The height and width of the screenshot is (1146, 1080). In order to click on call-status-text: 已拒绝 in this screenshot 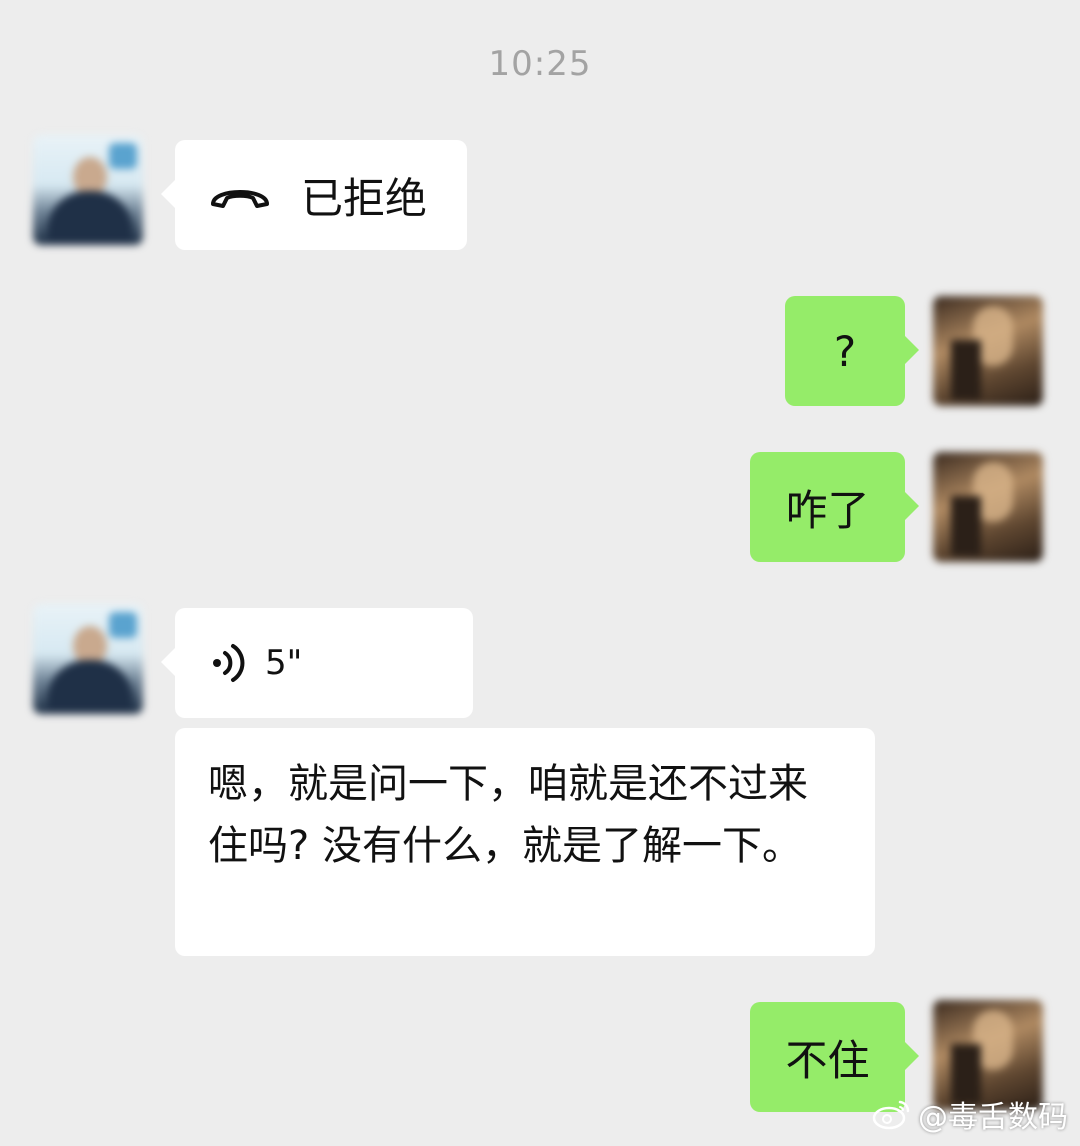, I will do `click(364, 198)`.